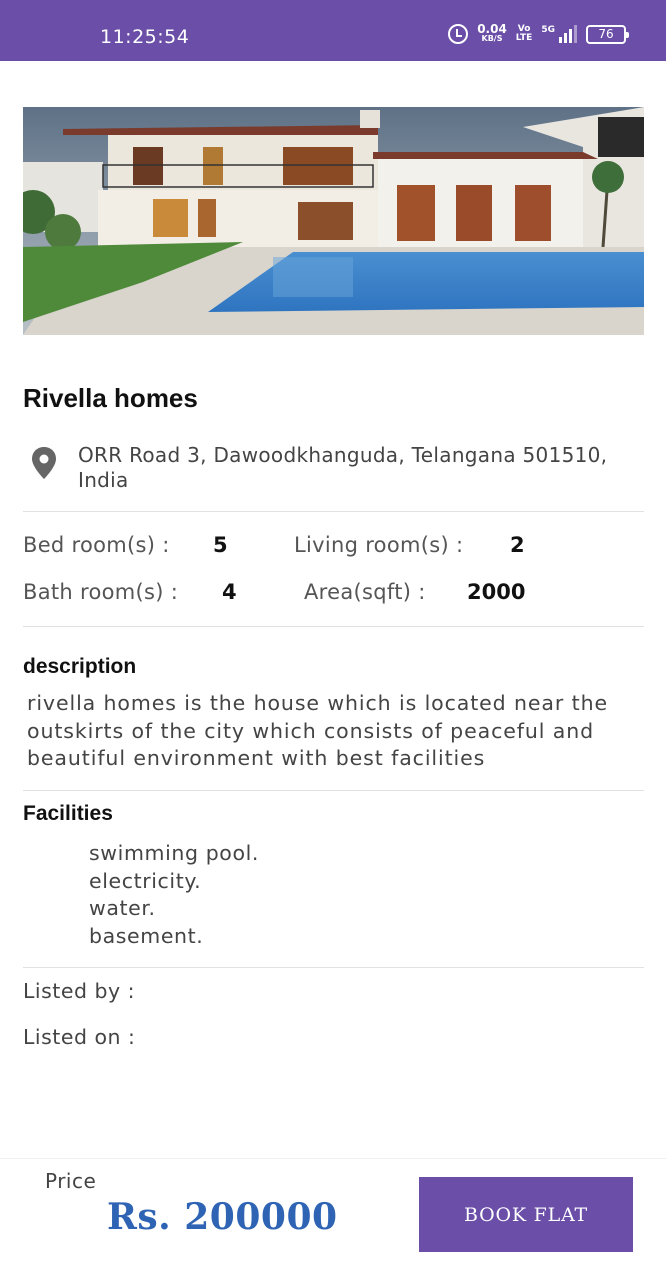  I want to click on facilities-heading: Facilities, so click(68, 813).